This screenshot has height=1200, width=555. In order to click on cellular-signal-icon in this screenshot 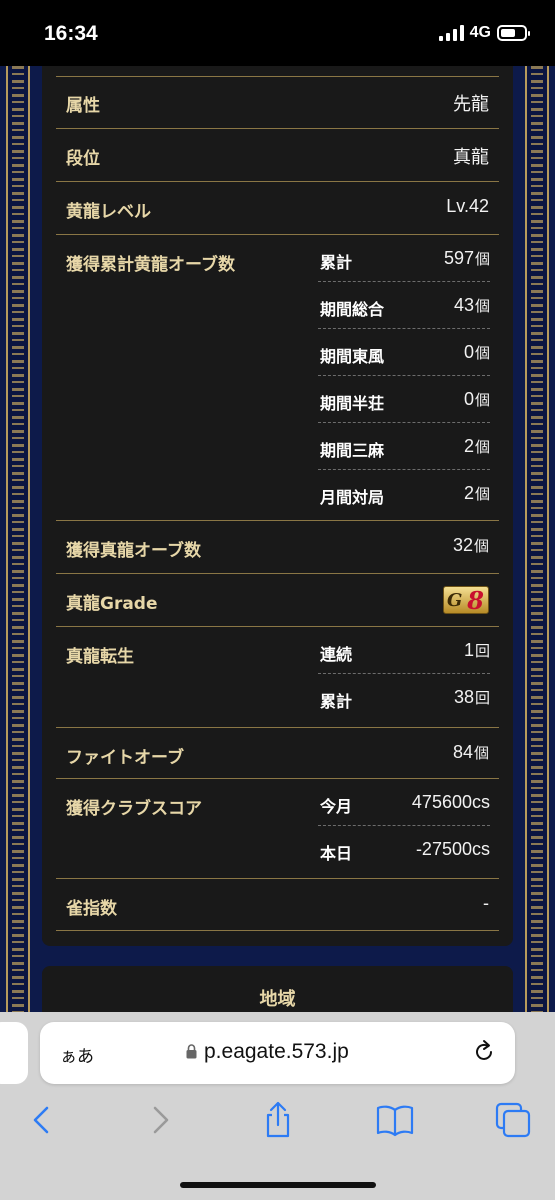, I will do `click(451, 33)`.